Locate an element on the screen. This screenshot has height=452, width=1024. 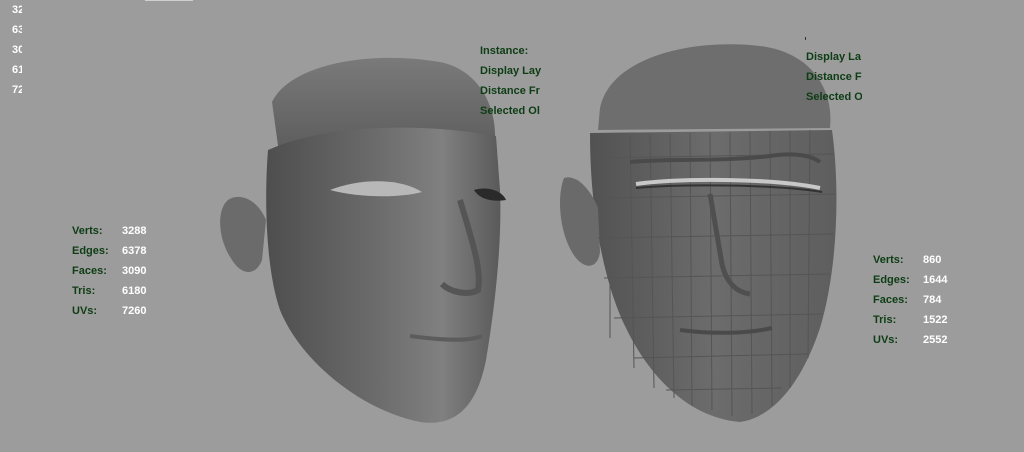
object-info-panel-right: Display La Distance F Selected O is located at coordinates (834, 77).